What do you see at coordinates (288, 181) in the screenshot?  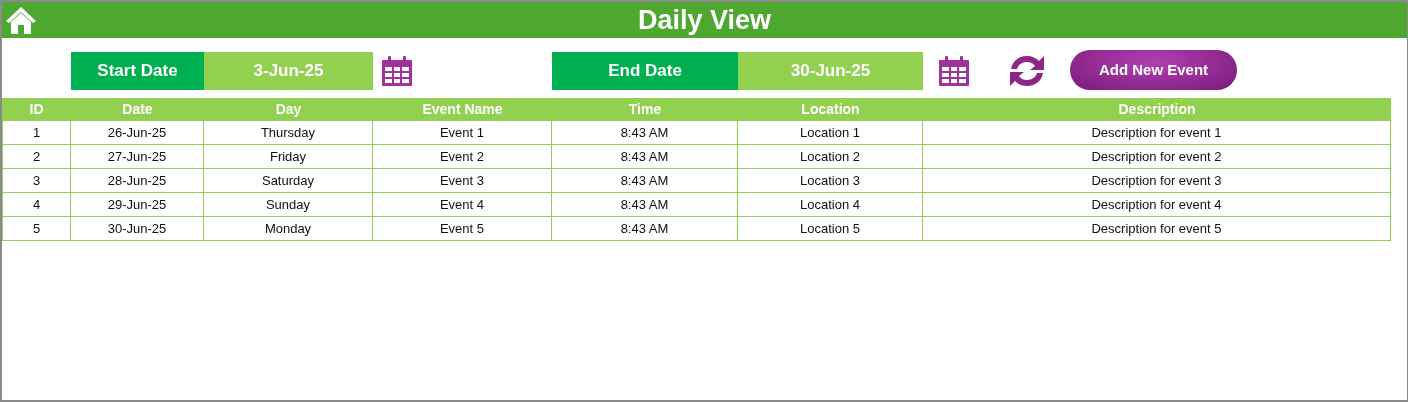 I see `table-cell: Saturday` at bounding box center [288, 181].